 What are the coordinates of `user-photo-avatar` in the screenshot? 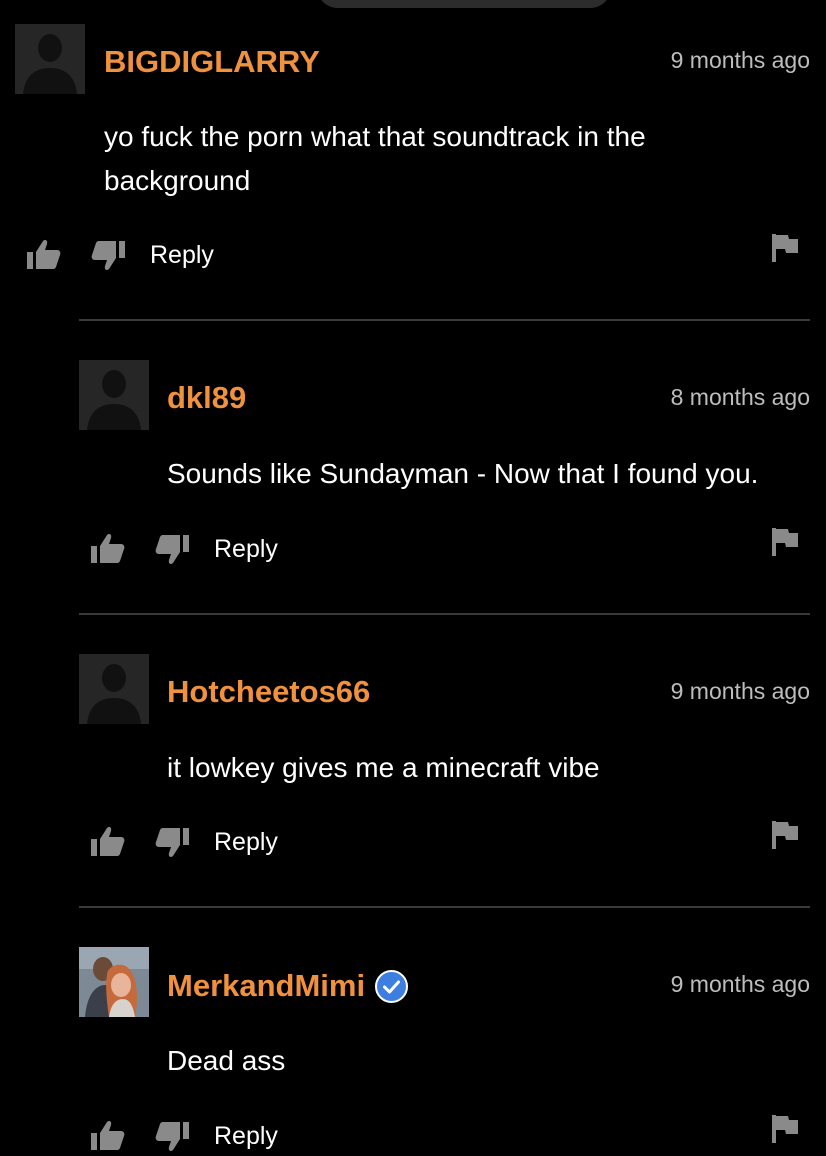 It's located at (114, 982).